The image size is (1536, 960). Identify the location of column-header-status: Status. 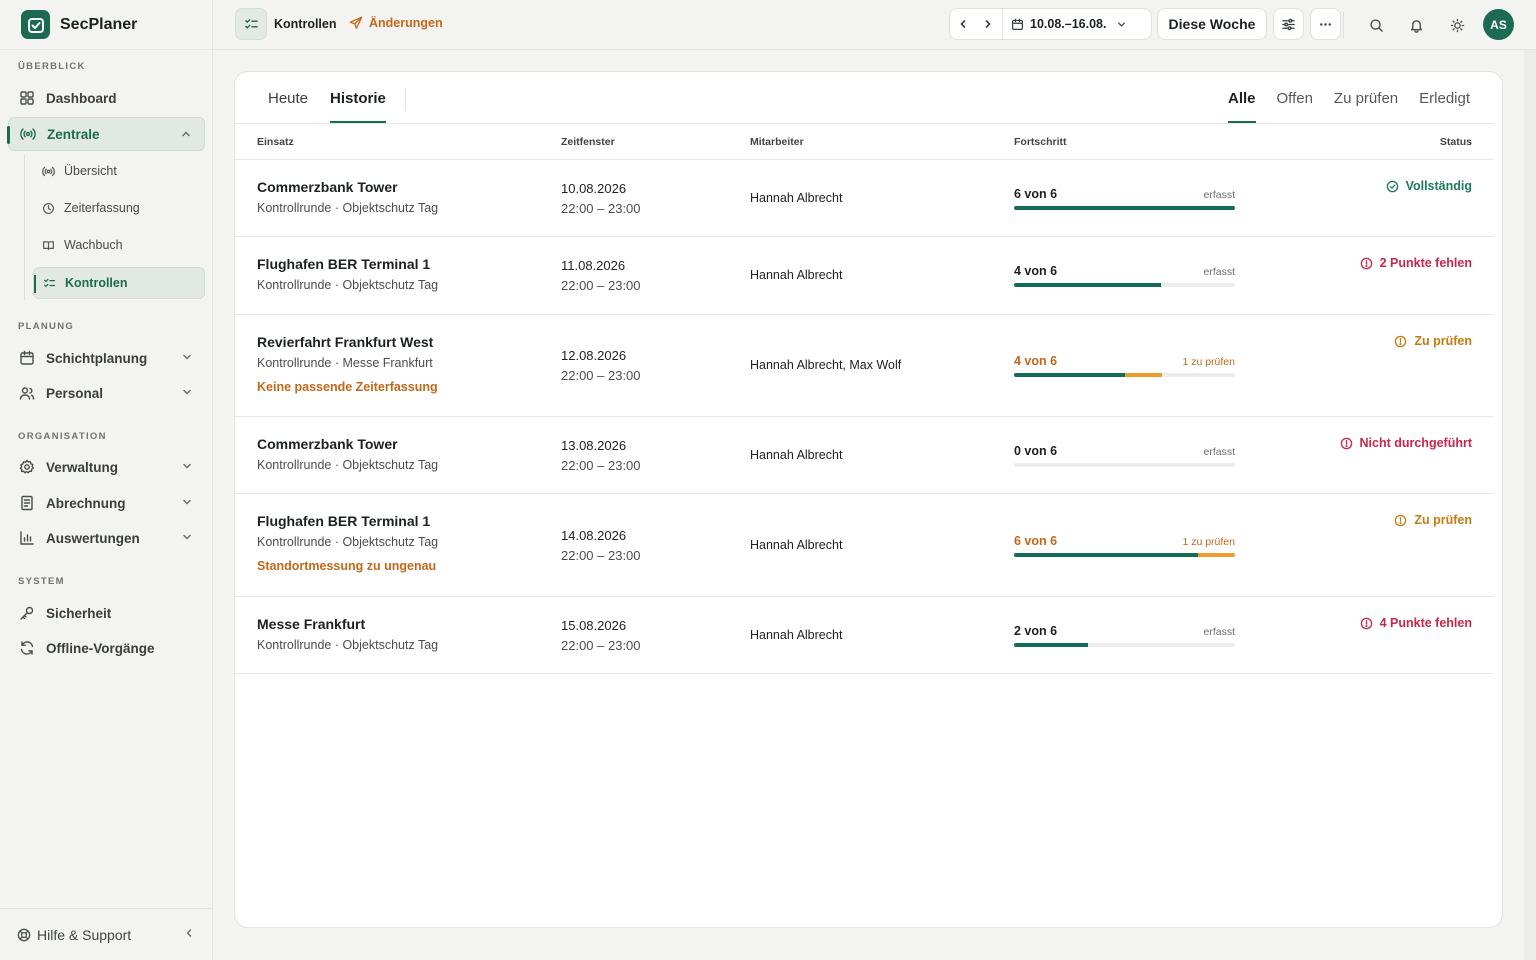
(1456, 142).